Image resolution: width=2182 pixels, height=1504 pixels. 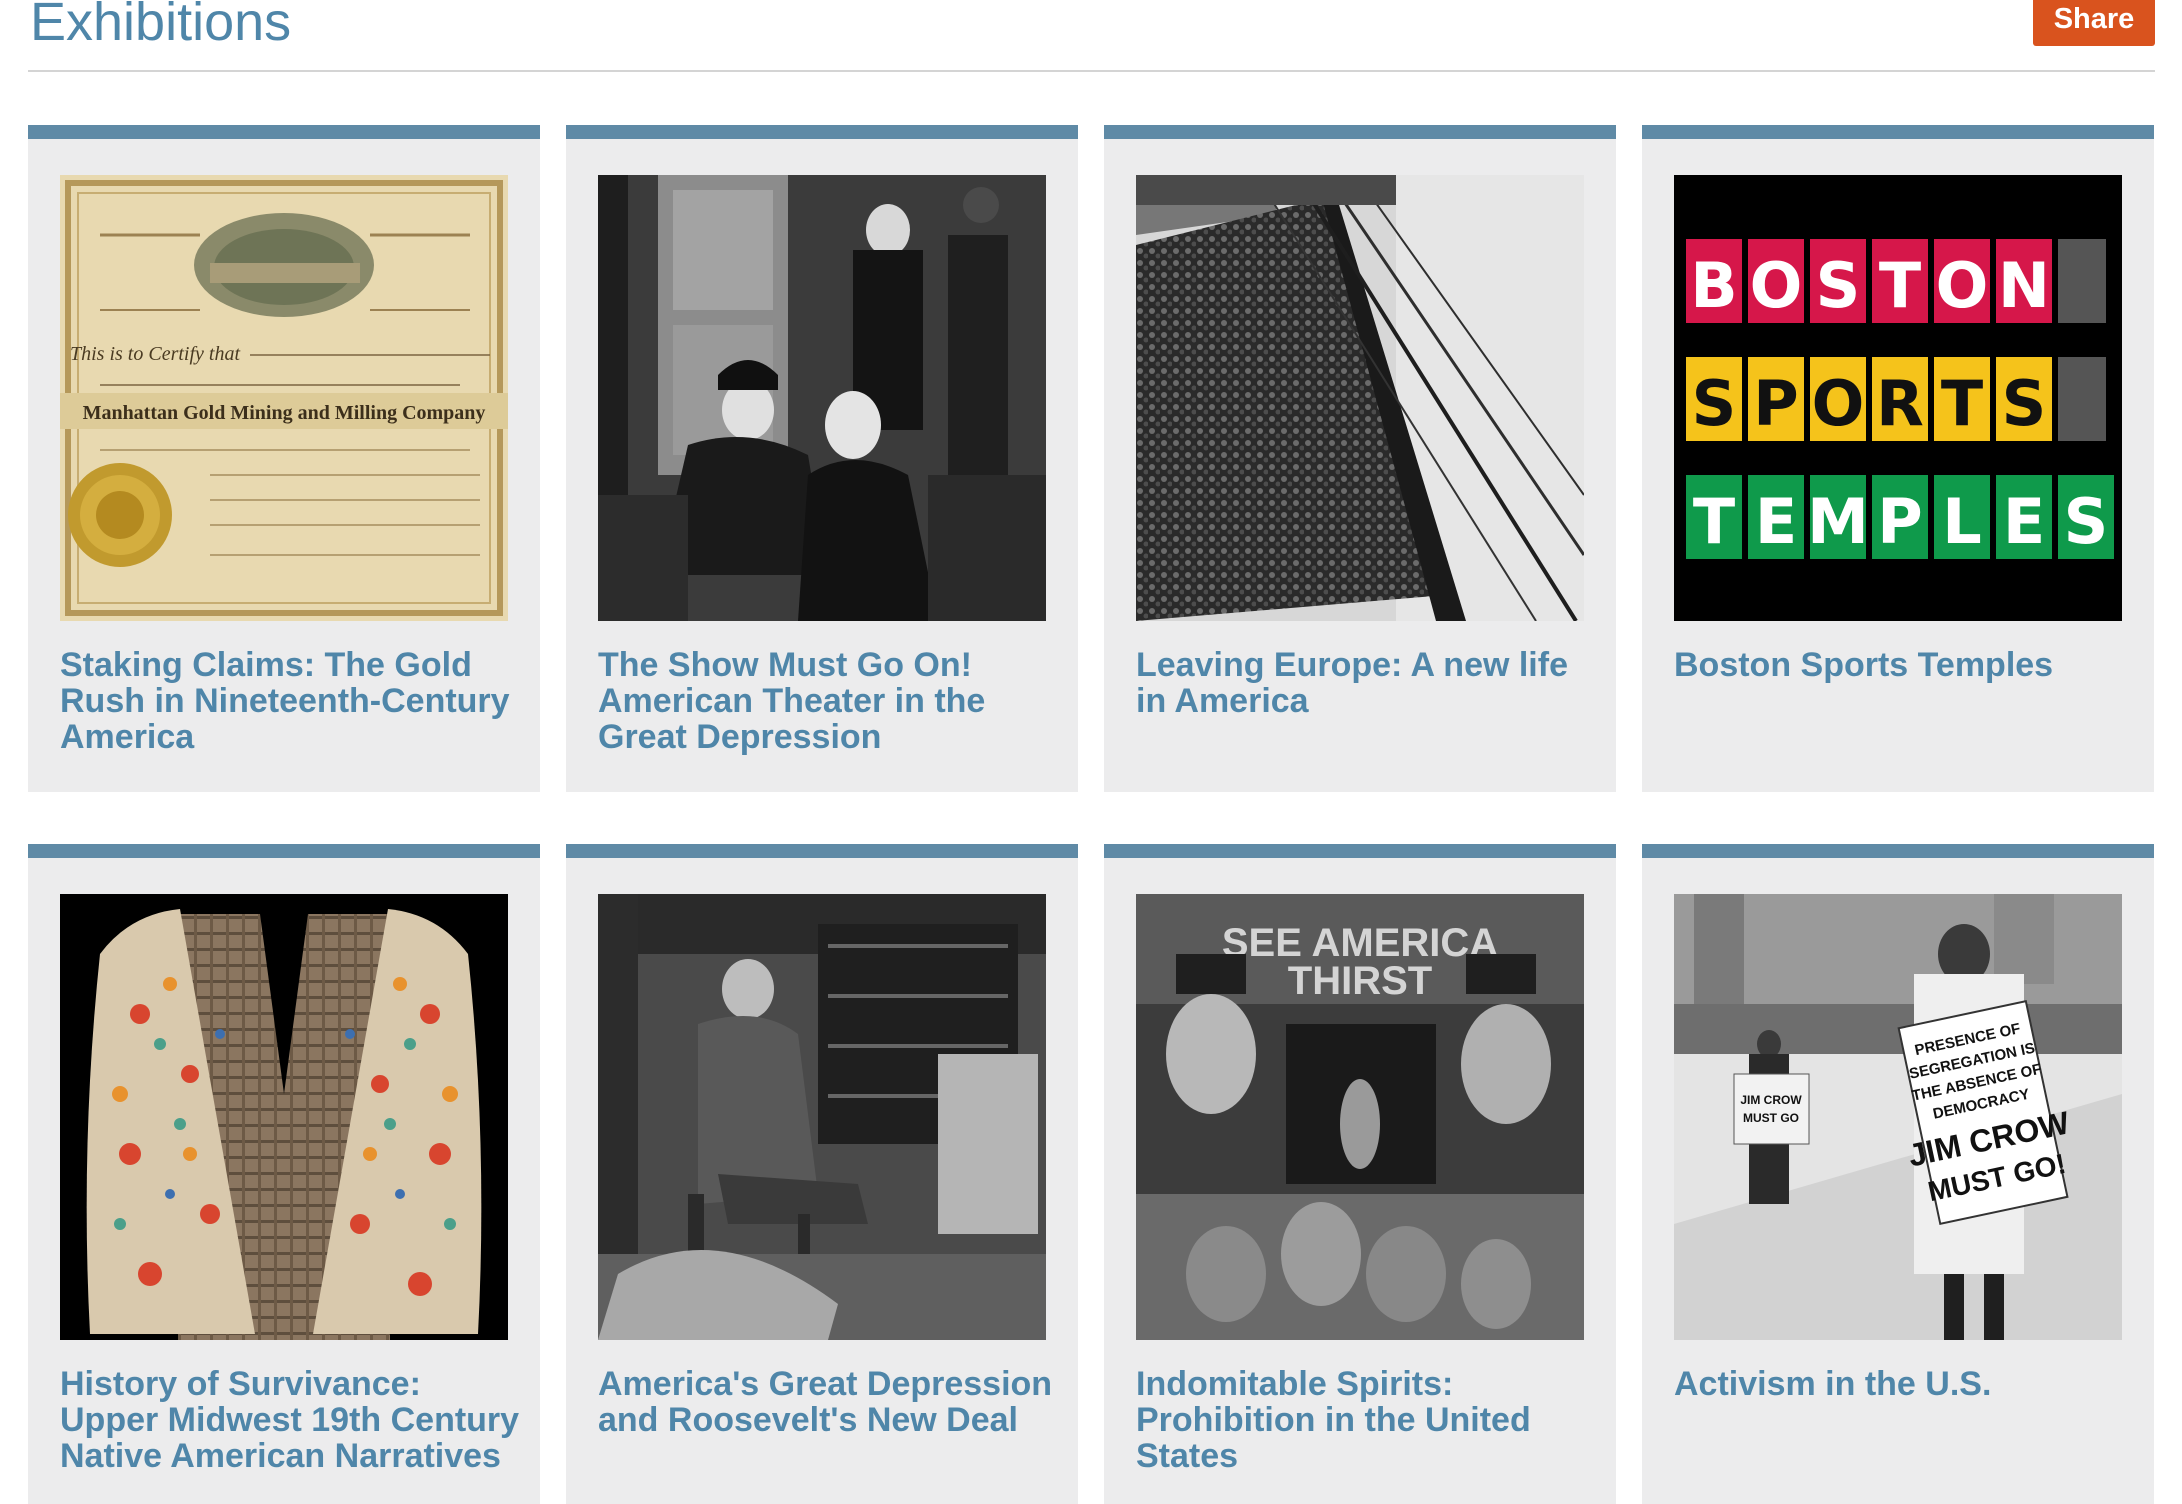 I want to click on certificate-certify-text: This is to Certify that, so click(x=155, y=354).